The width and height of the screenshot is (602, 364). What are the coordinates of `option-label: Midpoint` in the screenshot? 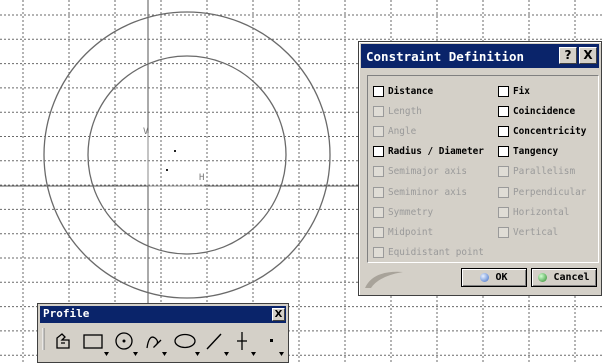 It's located at (411, 232).